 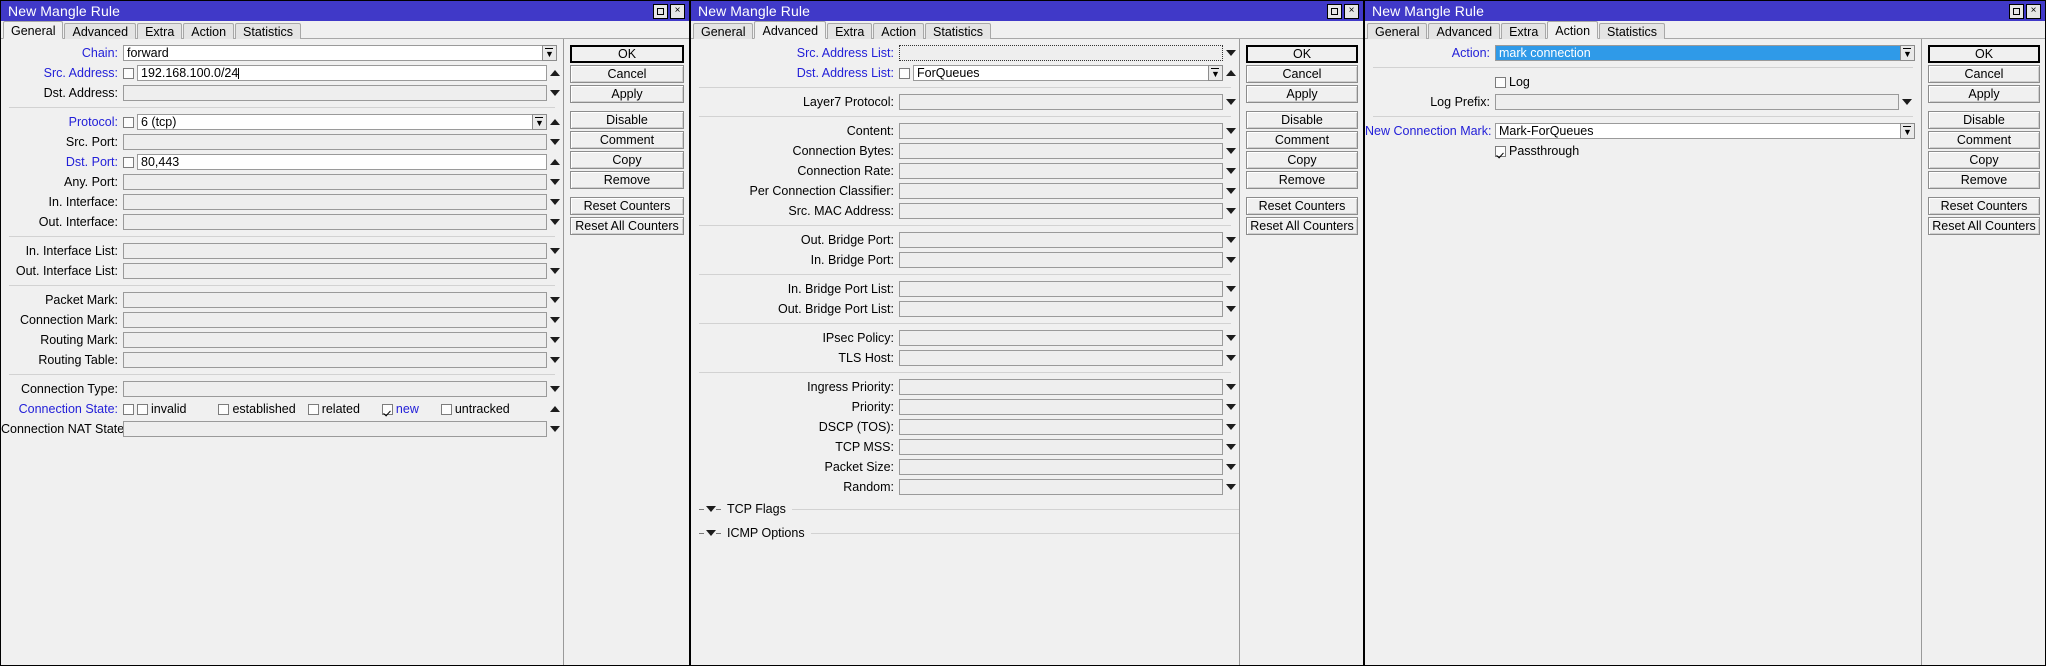 What do you see at coordinates (446, 409) in the screenshot?
I see `checkbox-untracked` at bounding box center [446, 409].